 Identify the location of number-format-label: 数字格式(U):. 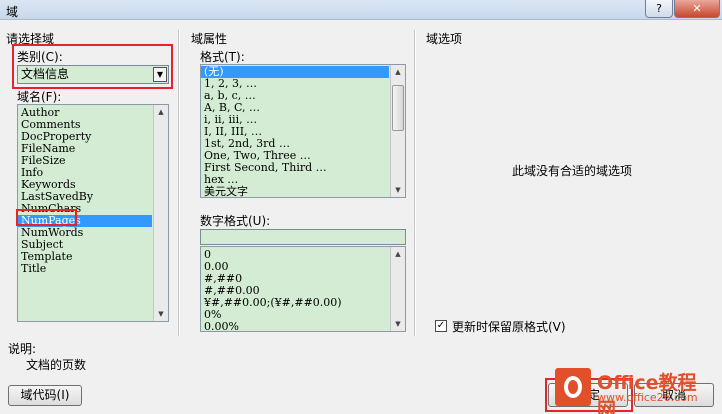
(235, 221).